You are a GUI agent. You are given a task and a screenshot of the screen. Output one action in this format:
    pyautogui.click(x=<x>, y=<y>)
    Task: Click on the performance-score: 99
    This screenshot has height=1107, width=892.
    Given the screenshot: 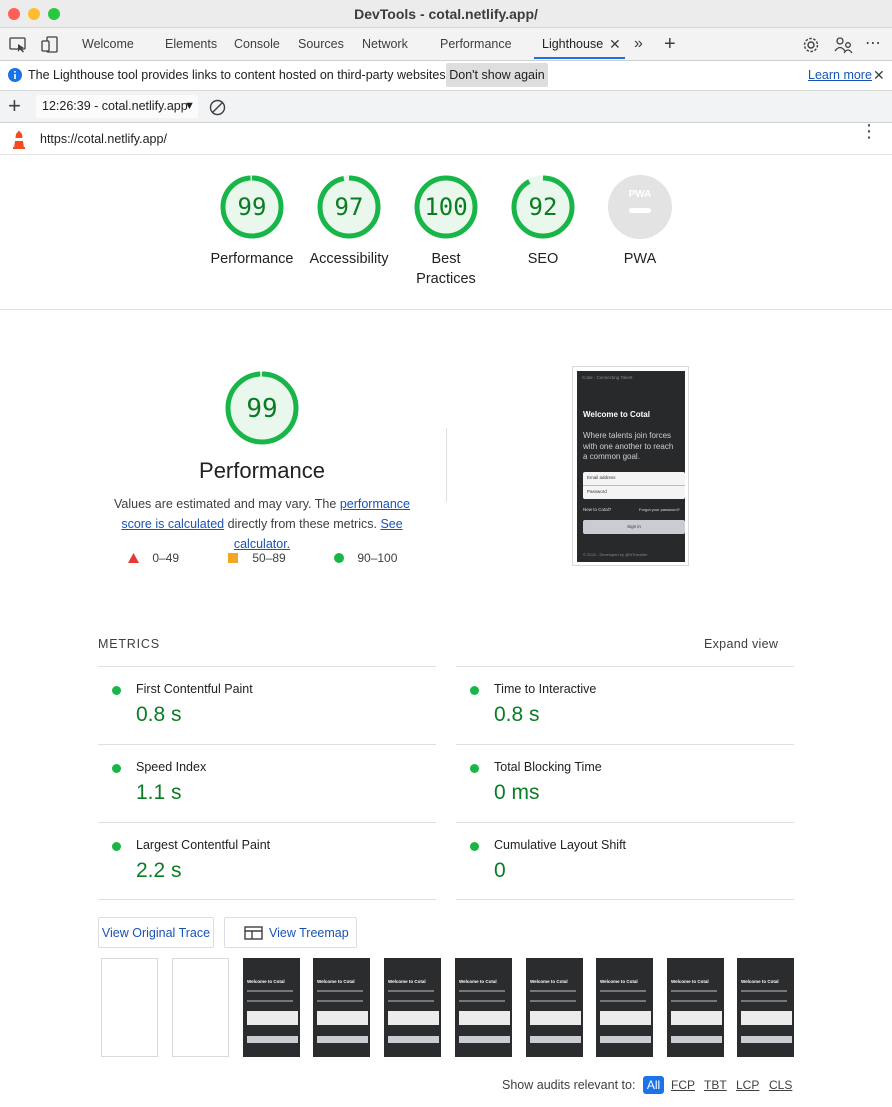 What is the action you would take?
    pyautogui.click(x=261, y=409)
    